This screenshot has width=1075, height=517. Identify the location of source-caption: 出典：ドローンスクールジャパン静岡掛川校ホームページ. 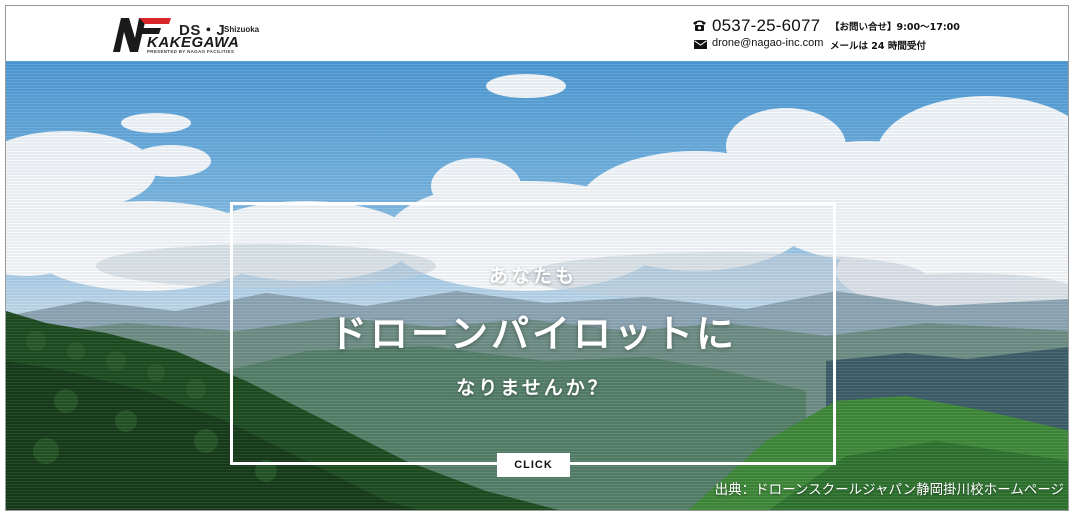
(889, 490).